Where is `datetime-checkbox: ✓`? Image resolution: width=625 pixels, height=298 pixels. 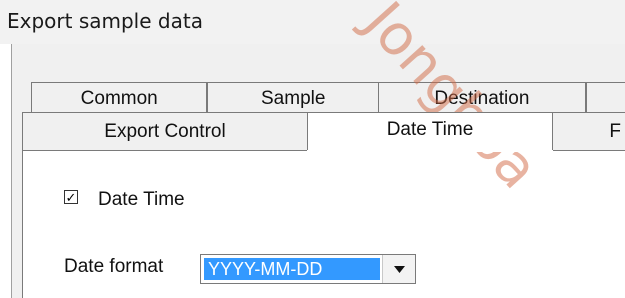 datetime-checkbox: ✓ is located at coordinates (71, 197).